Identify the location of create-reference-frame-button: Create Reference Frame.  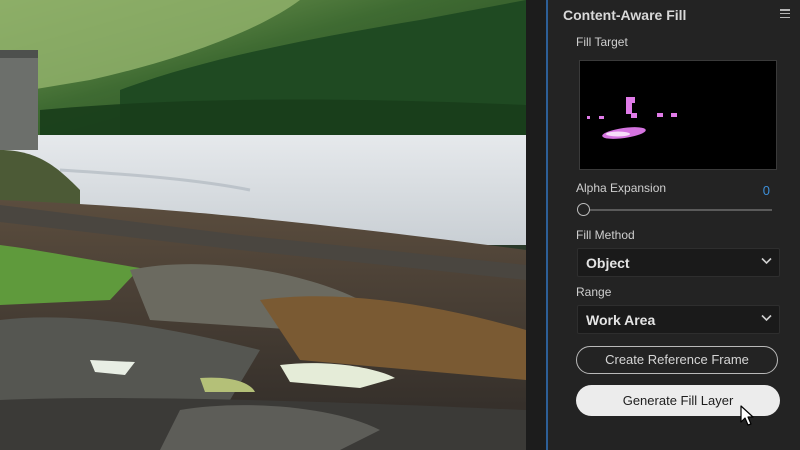
(677, 360).